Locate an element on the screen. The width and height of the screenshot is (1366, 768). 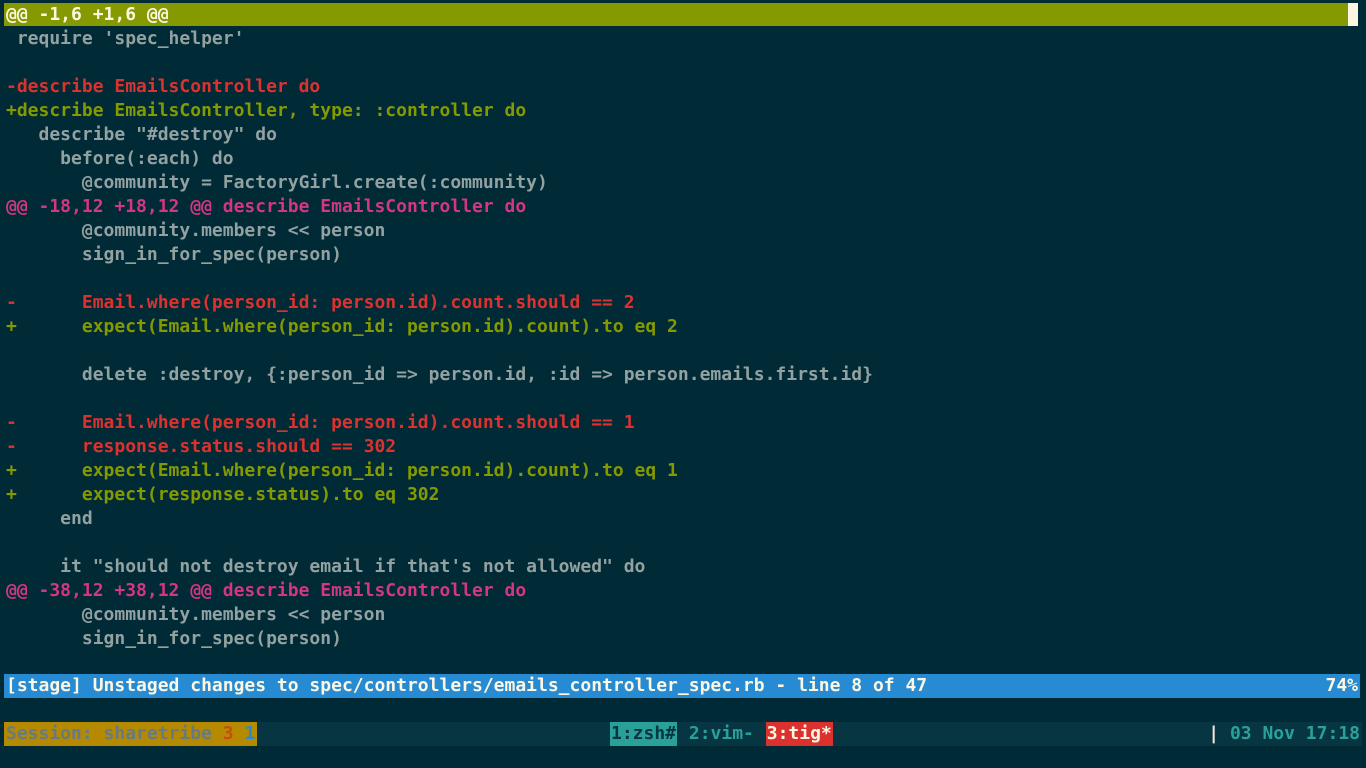
tmux-window-list: 1:zsh# 2:vim- 3:tig* is located at coordinates (721, 734).